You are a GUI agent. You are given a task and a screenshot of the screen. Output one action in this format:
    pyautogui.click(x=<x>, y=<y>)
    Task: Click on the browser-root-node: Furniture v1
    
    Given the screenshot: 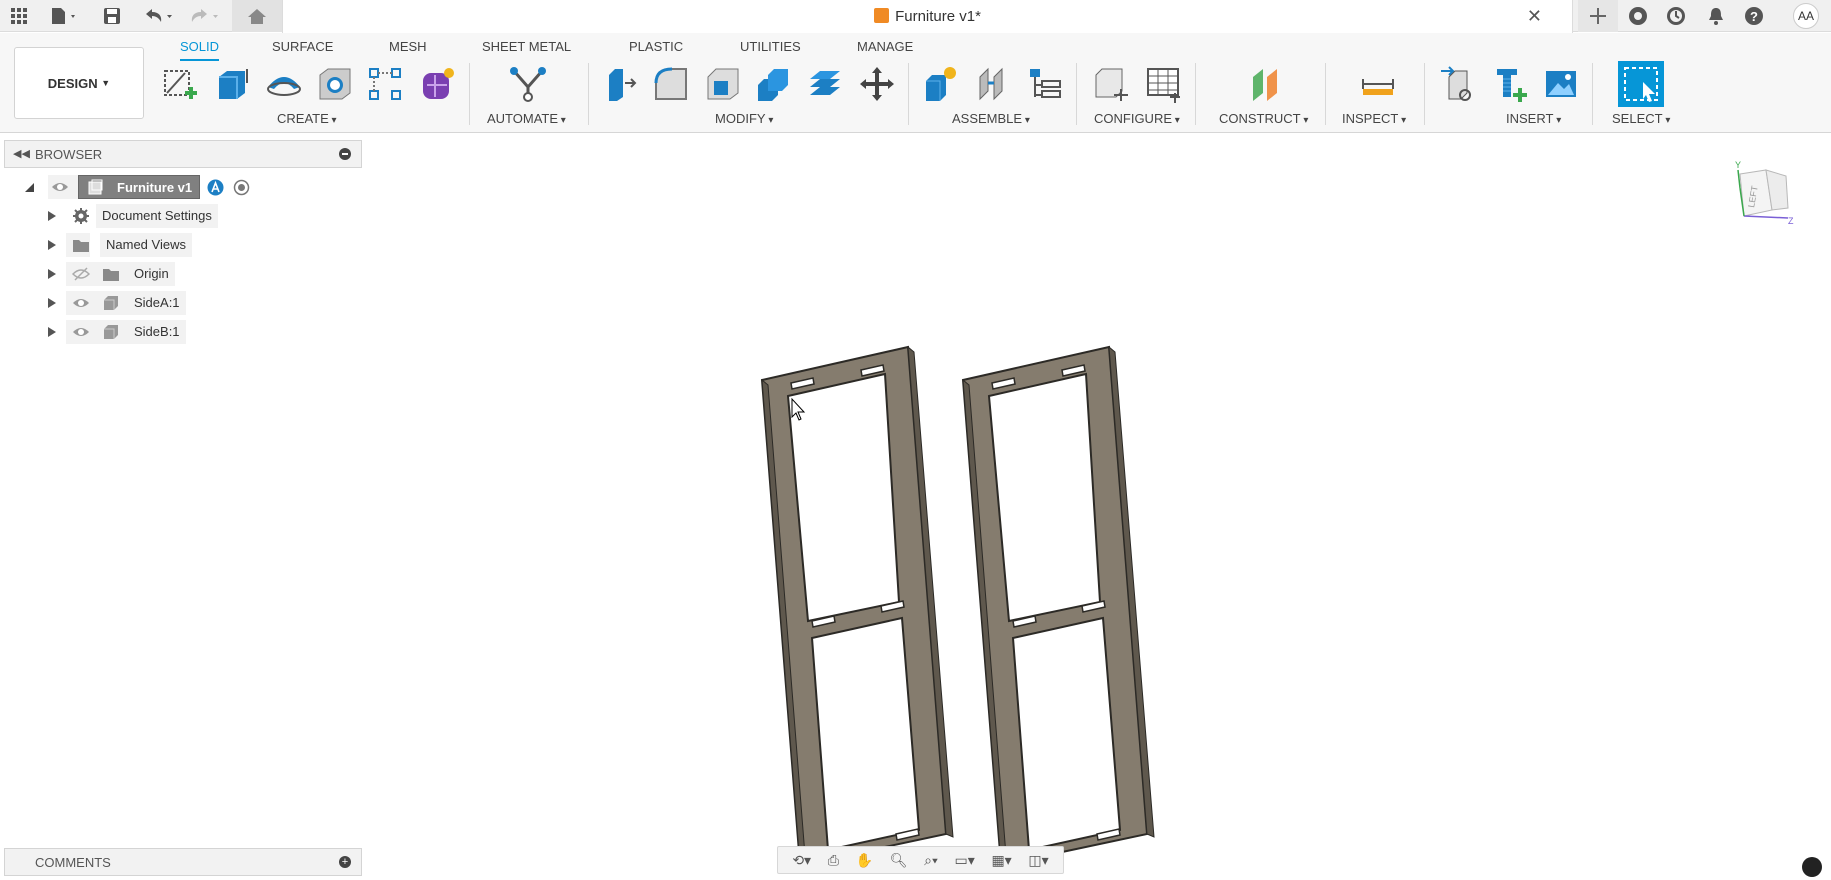 What is the action you would take?
    pyautogui.click(x=181, y=187)
    